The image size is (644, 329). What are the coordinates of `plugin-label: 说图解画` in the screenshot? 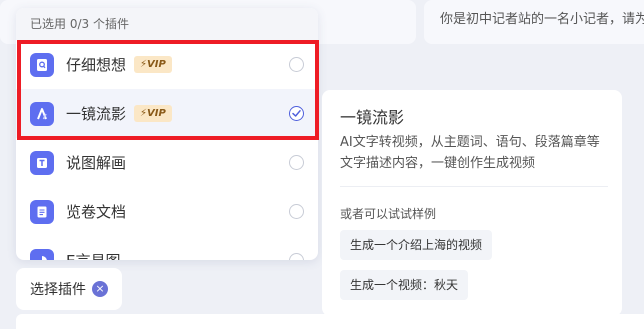 It's located at (96, 163).